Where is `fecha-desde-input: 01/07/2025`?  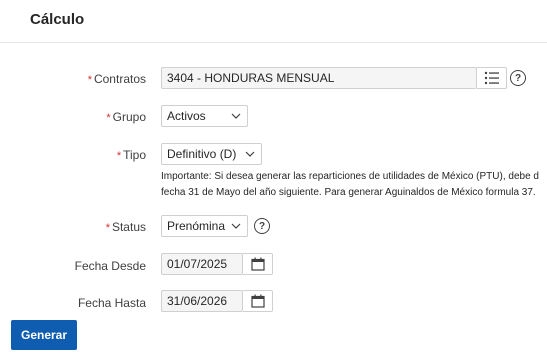
fecha-desde-input: 01/07/2025 is located at coordinates (202, 264).